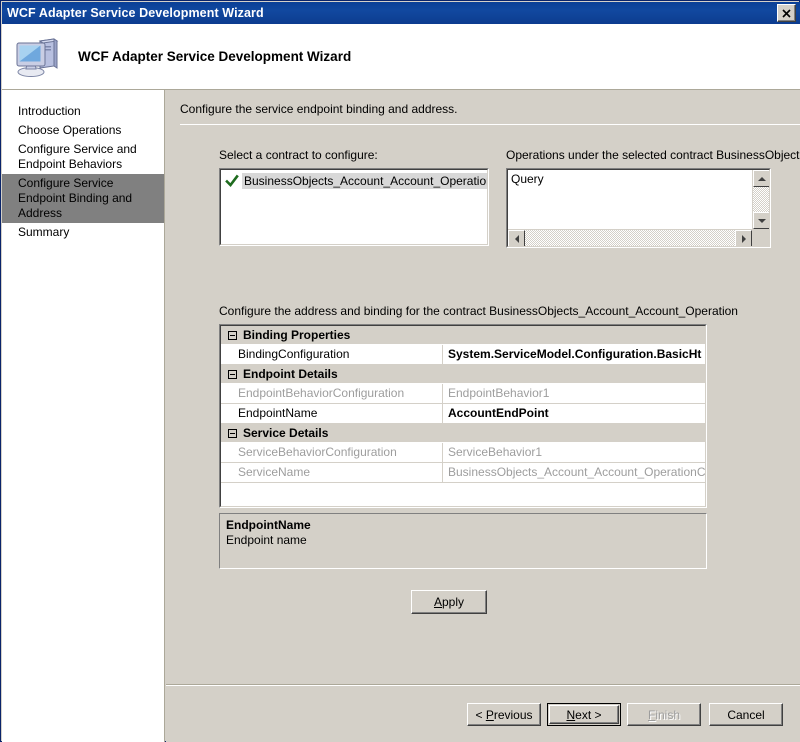 The image size is (800, 742). I want to click on property-value: ServiceBehavior1, so click(495, 452).